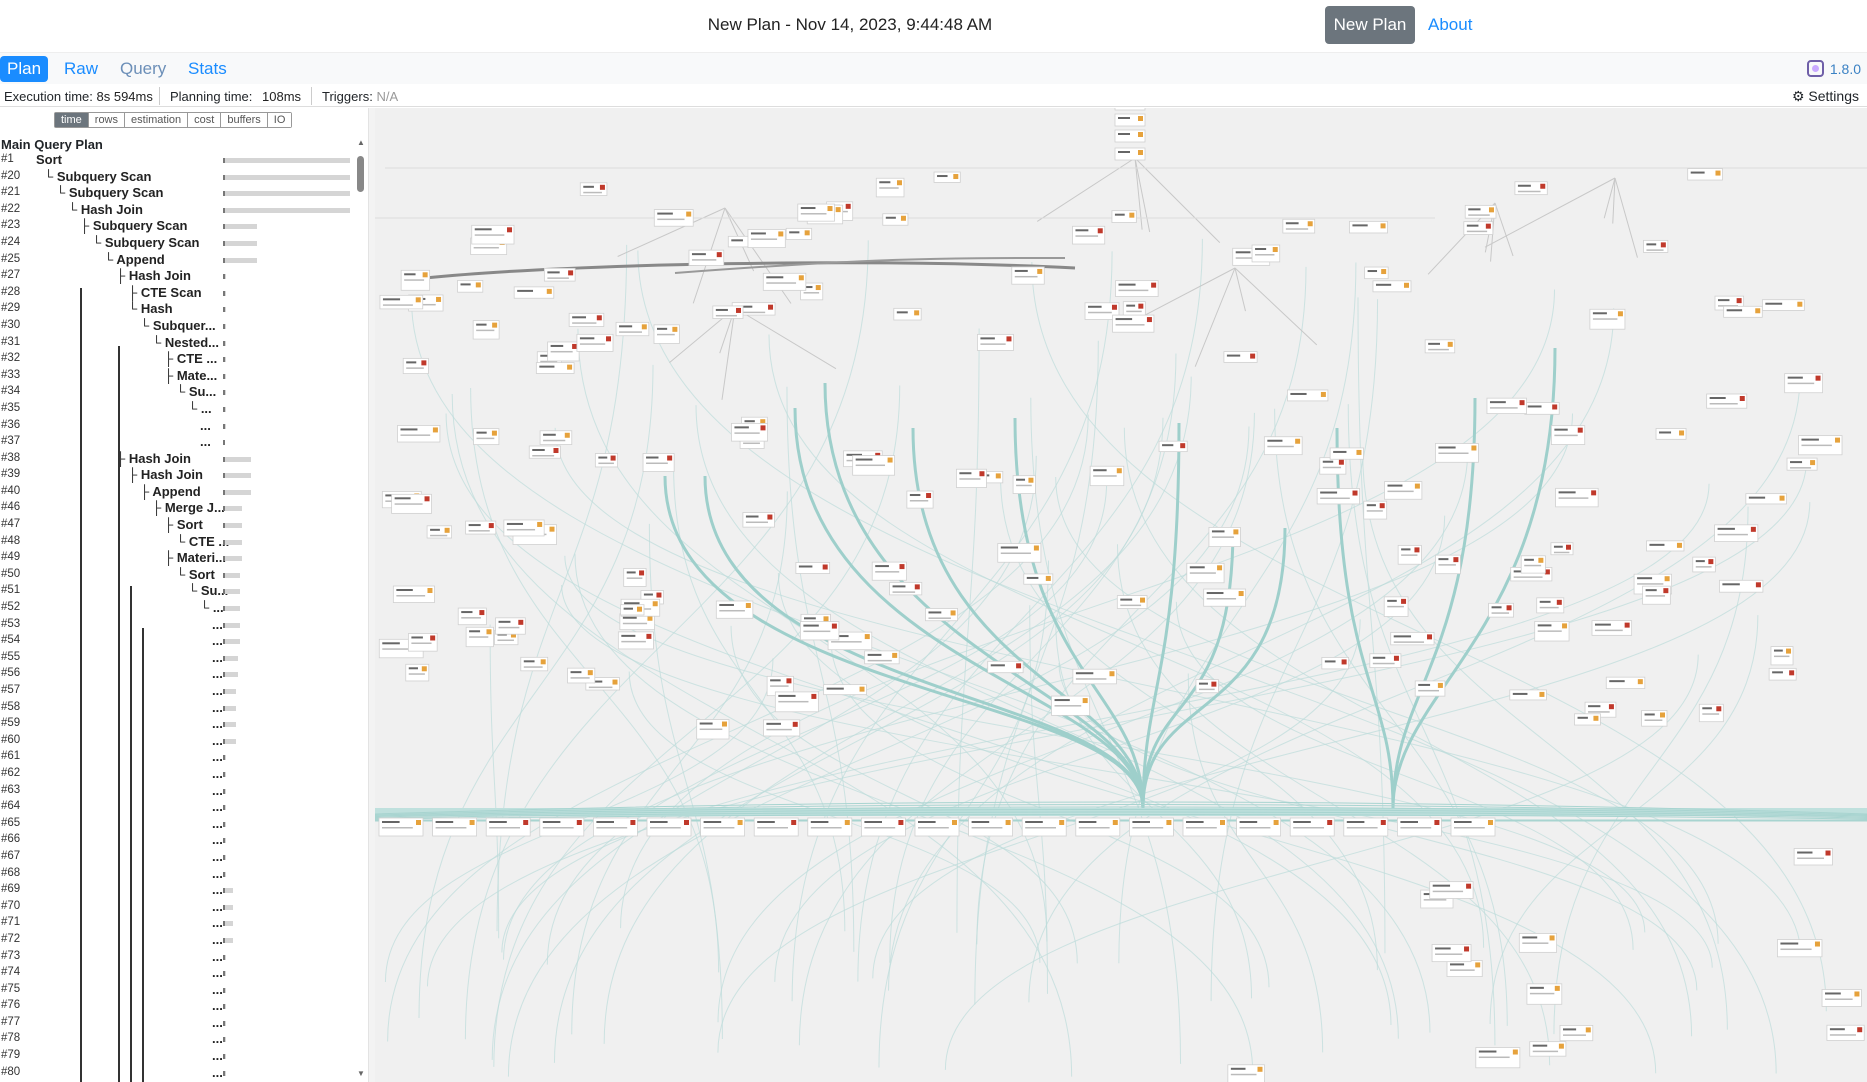 The height and width of the screenshot is (1082, 1867). Describe the element at coordinates (180, 293) in the screenshot. I see `plan-node-row: #28 ├ CTE Scan` at that location.